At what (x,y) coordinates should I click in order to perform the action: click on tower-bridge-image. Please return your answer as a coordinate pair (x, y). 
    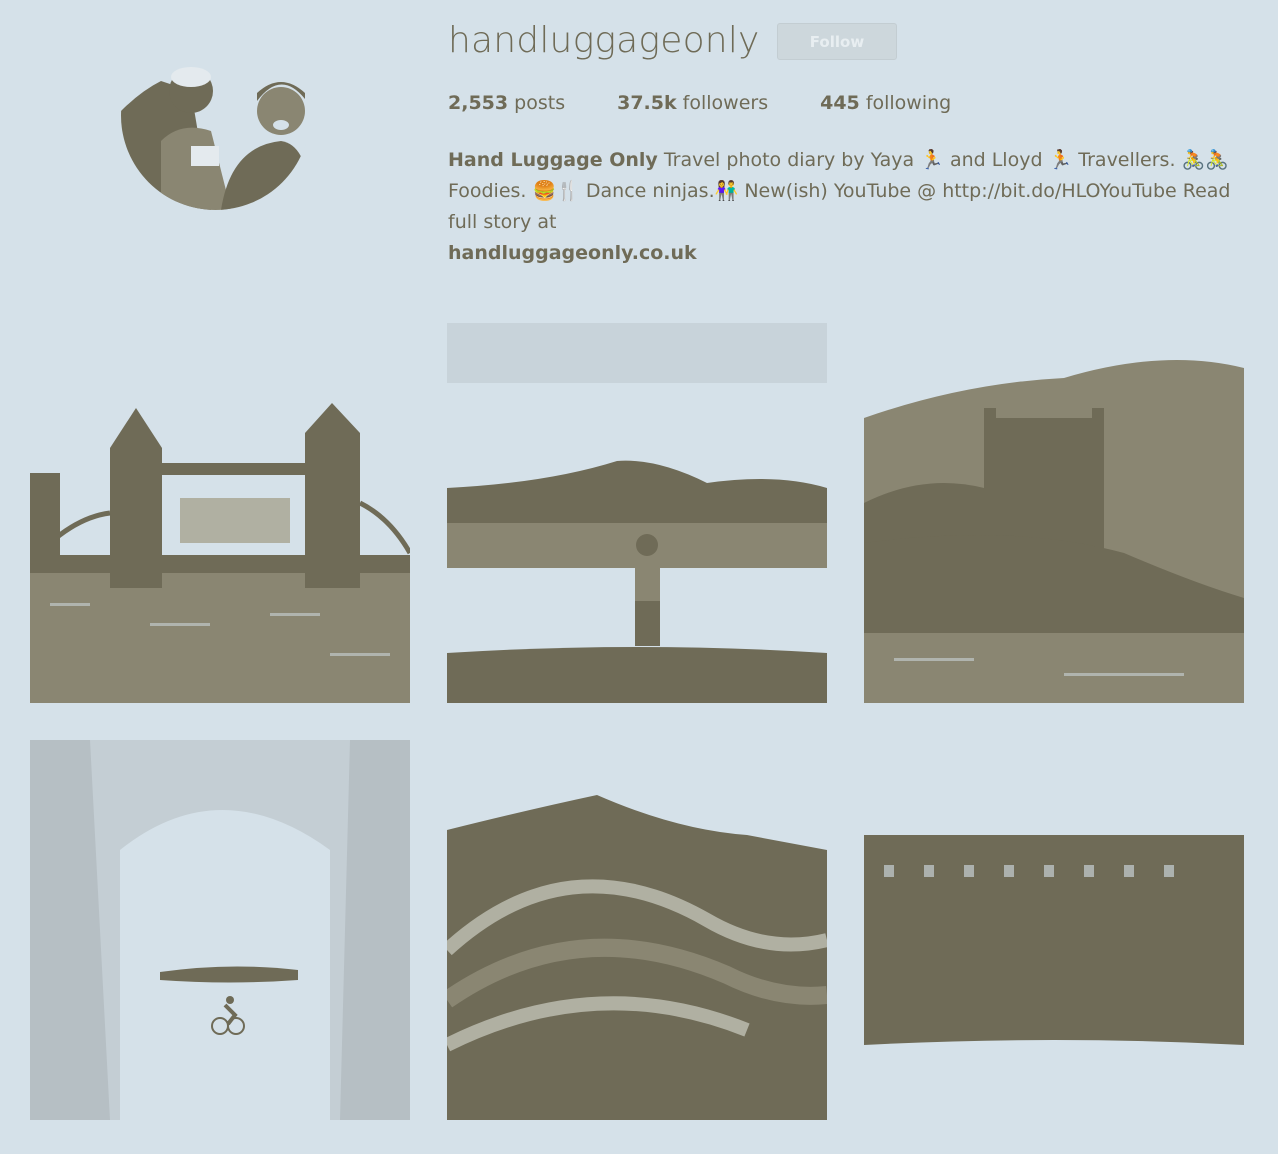
    Looking at the image, I should click on (220, 513).